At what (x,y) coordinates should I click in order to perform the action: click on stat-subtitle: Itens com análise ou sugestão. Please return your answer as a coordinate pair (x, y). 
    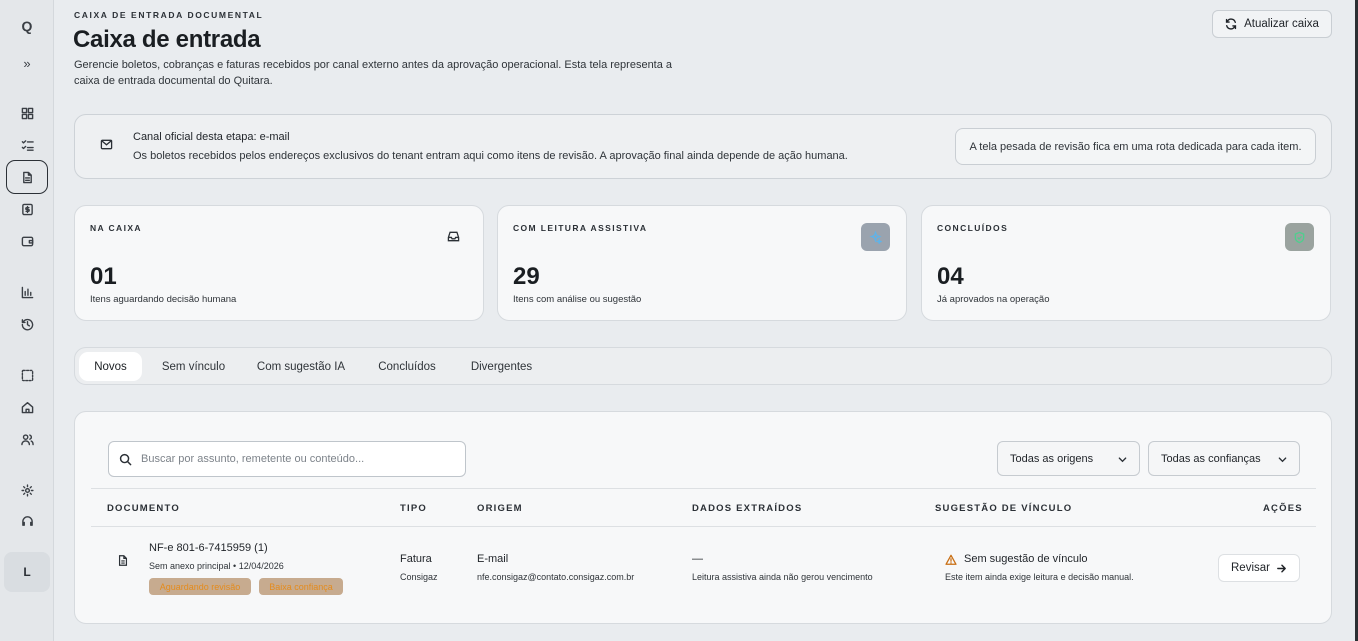
    Looking at the image, I should click on (577, 299).